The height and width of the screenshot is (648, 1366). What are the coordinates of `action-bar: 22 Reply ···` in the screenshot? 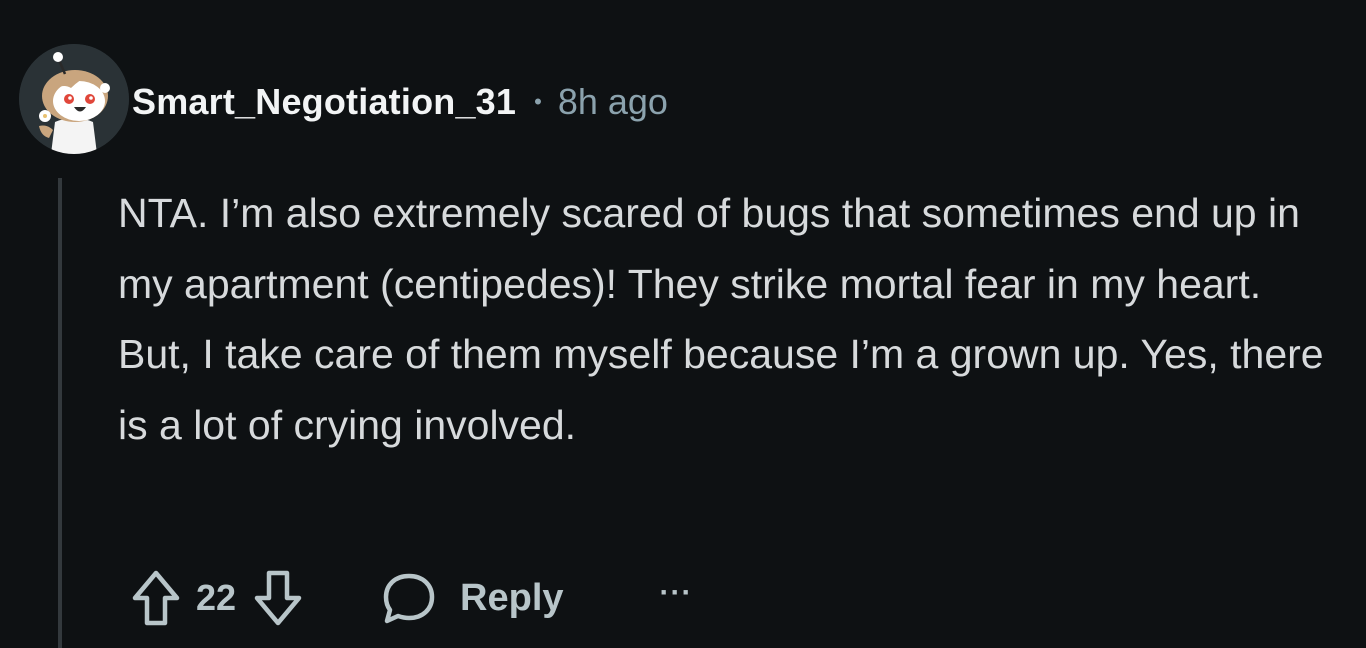 It's located at (411, 598).